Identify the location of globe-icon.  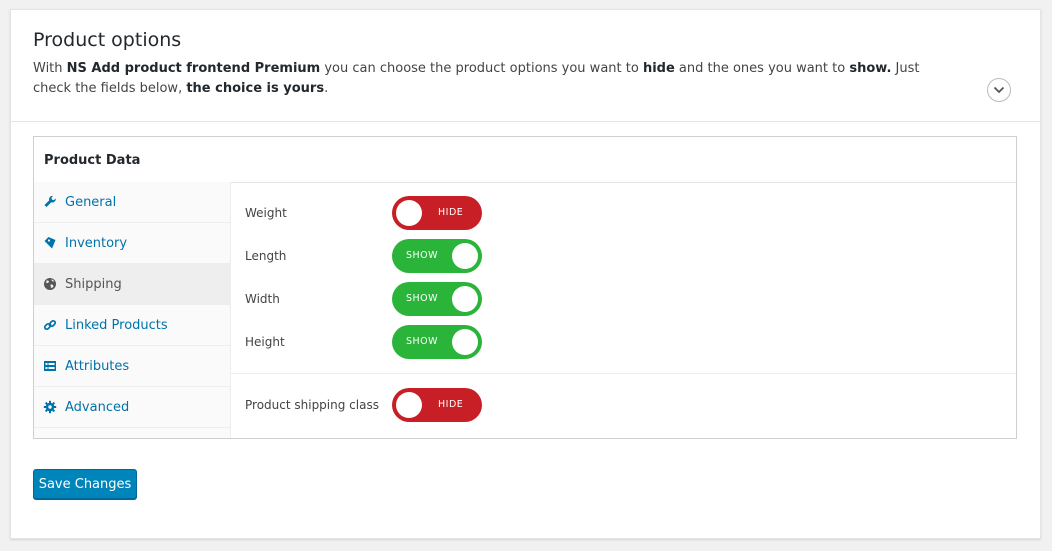
(50, 284).